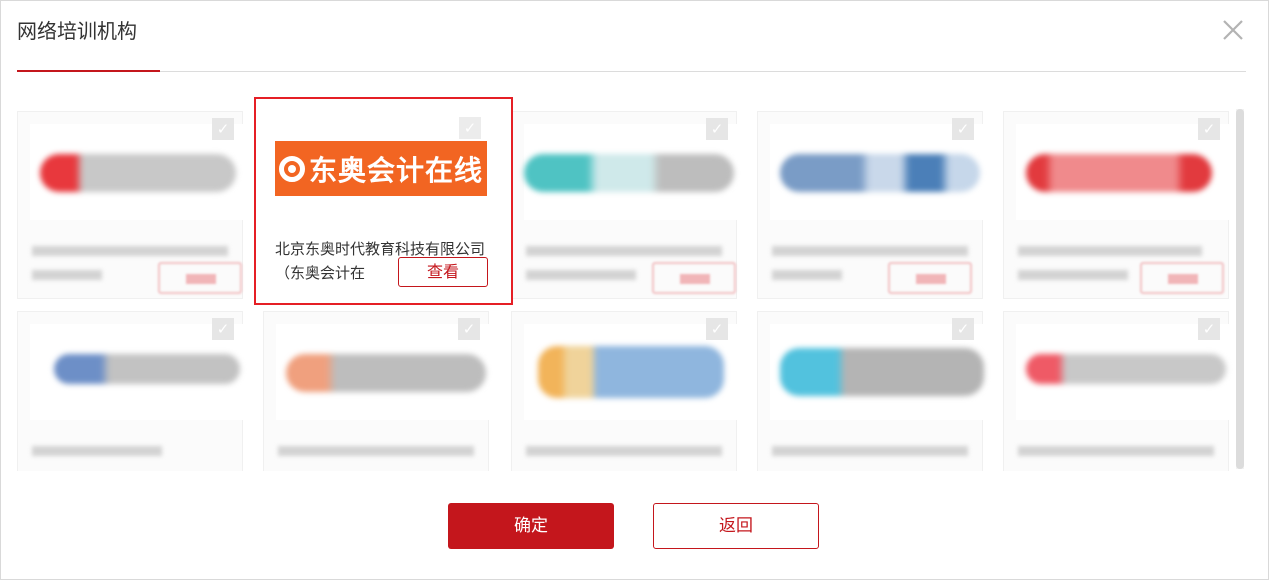 This screenshot has width=1271, height=582. I want to click on confirm-button: 确定, so click(531, 526).